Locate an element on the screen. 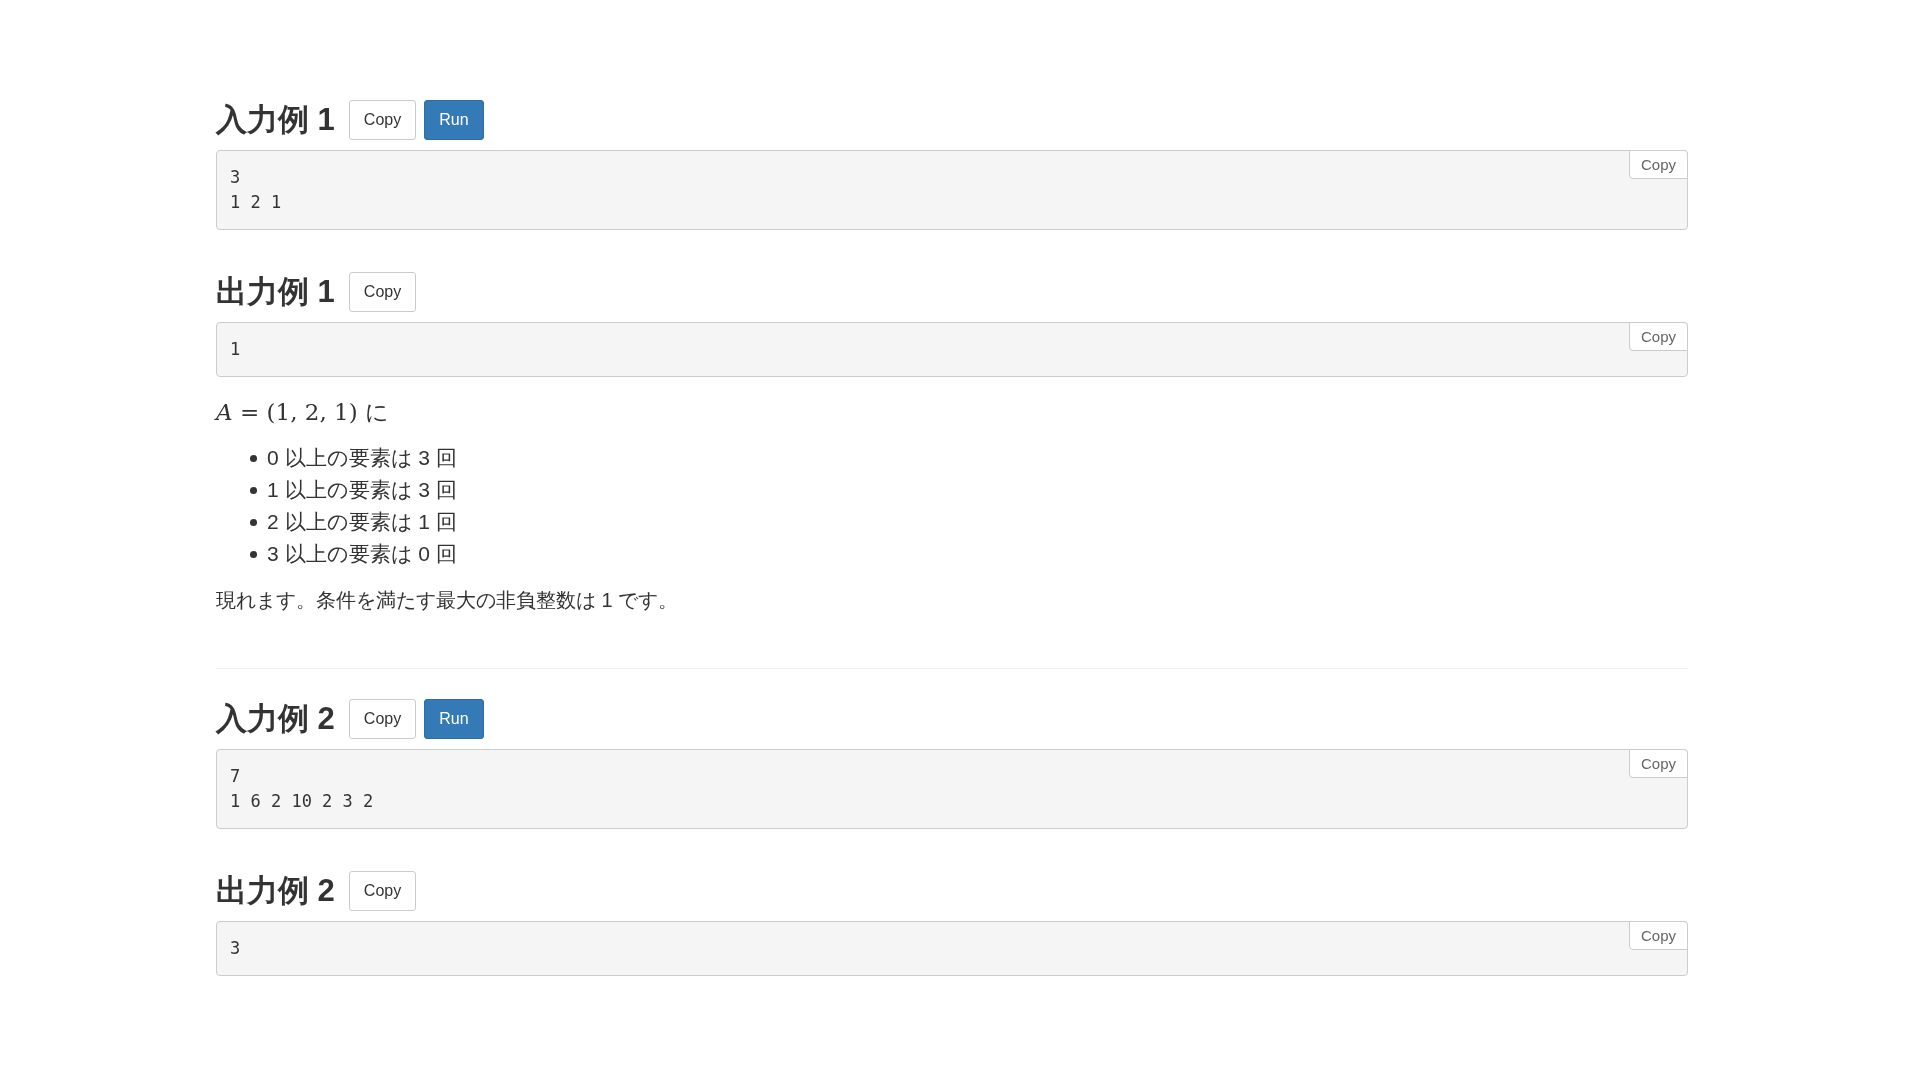  section-heading: 入力例 2 is located at coordinates (275, 719).